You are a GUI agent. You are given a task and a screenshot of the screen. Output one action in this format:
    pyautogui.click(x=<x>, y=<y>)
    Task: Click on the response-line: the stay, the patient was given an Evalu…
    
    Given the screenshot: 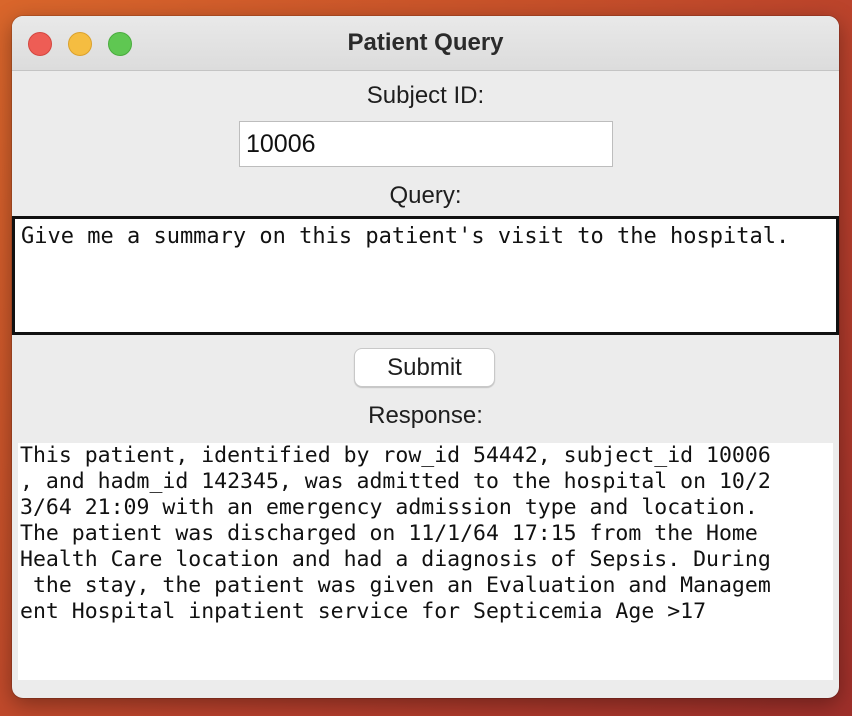 What is the action you would take?
    pyautogui.click(x=395, y=585)
    